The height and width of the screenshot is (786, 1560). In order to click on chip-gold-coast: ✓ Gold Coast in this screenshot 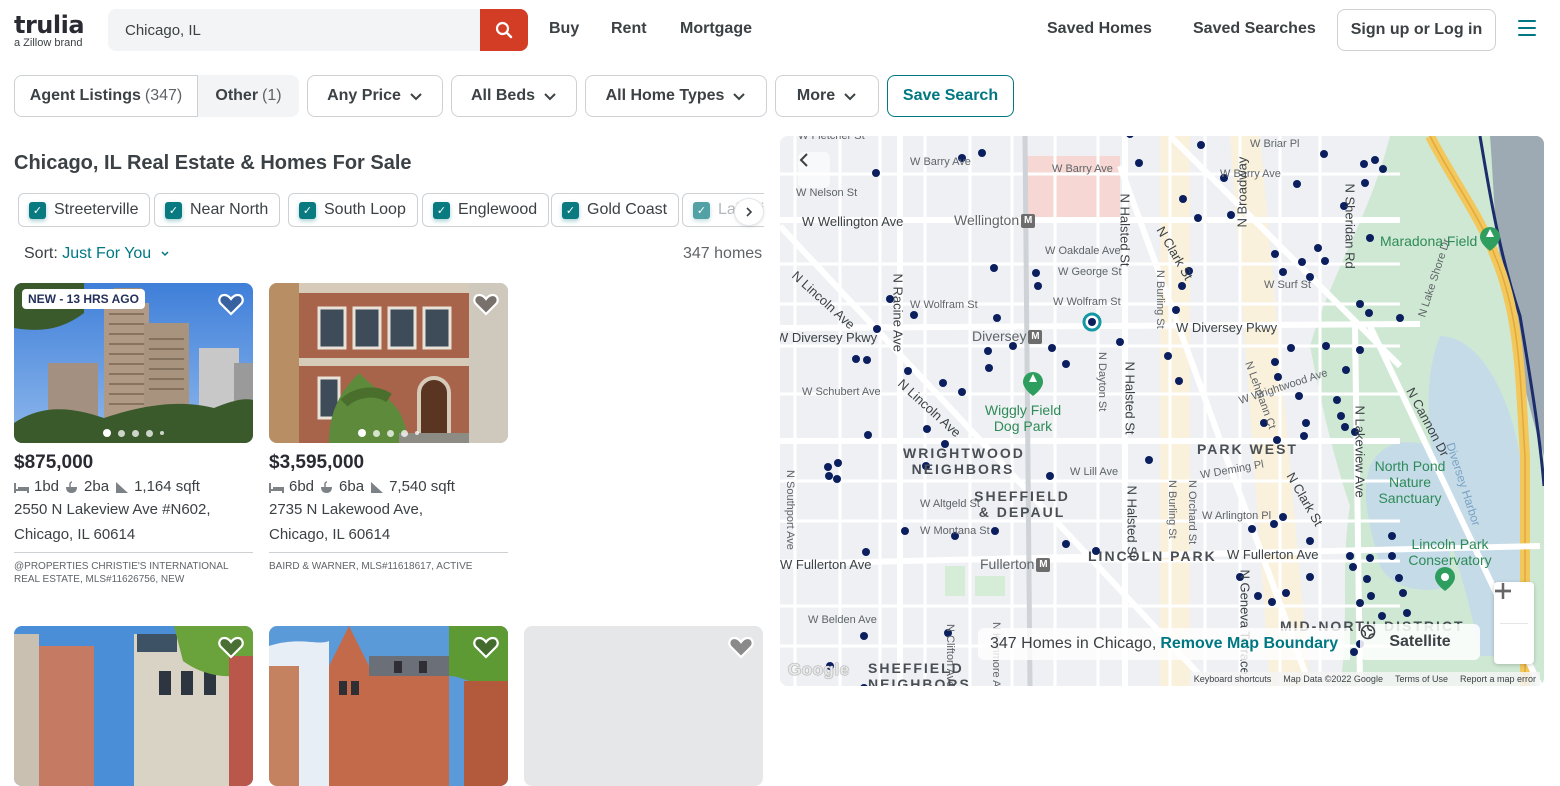, I will do `click(615, 210)`.